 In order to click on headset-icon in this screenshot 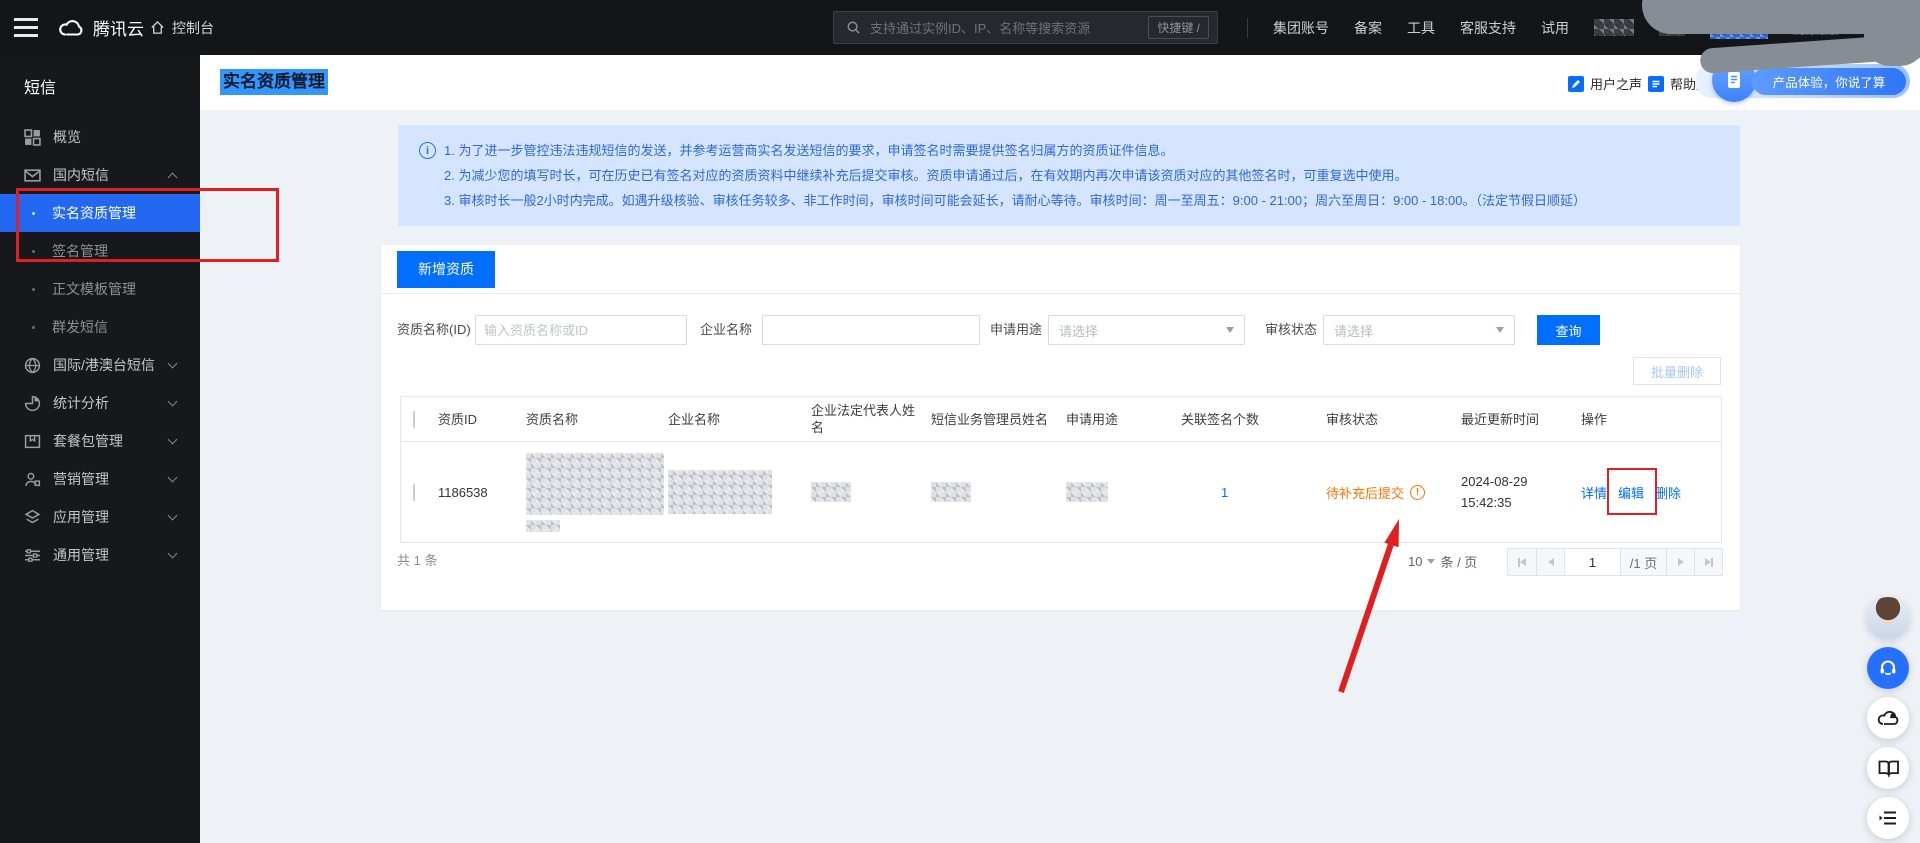, I will do `click(1888, 668)`.